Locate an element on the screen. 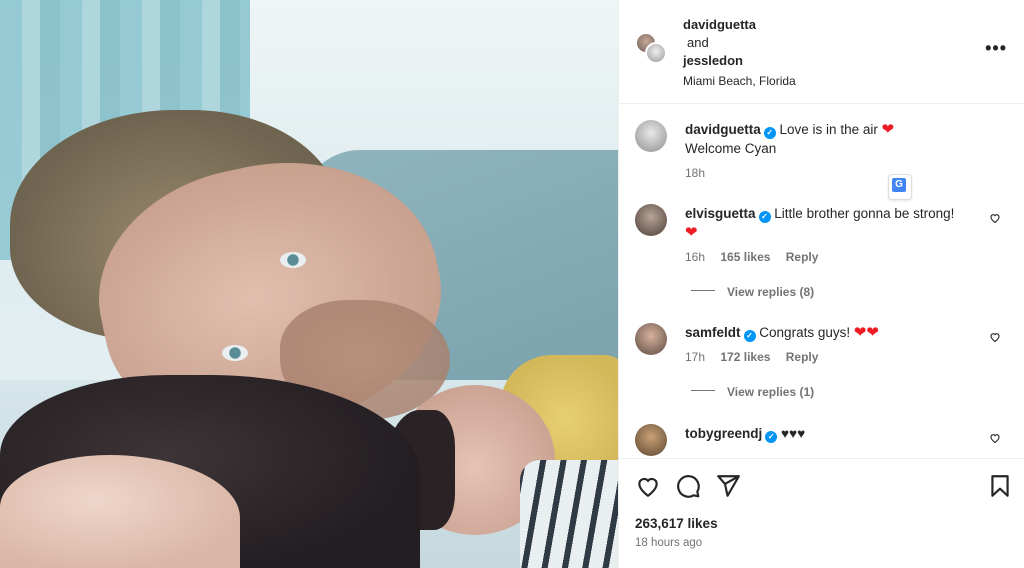 Image resolution: width=1024 pixels, height=568 pixels. action-bar: 263,617 likes 18 hours ago is located at coordinates (821, 513).